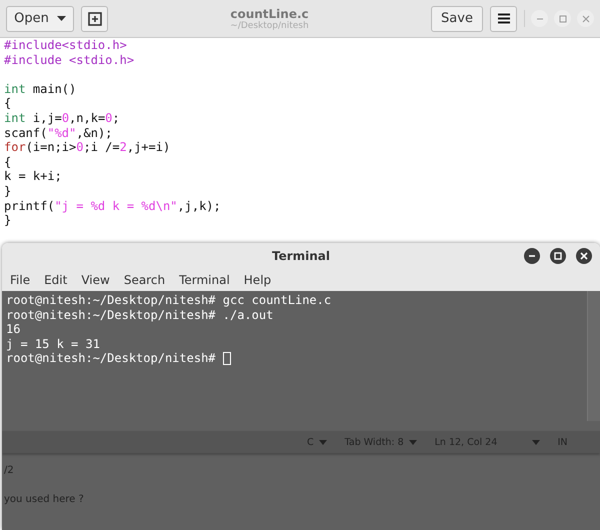 The width and height of the screenshot is (600, 530). I want to click on code-token: ;, so click(116, 117).